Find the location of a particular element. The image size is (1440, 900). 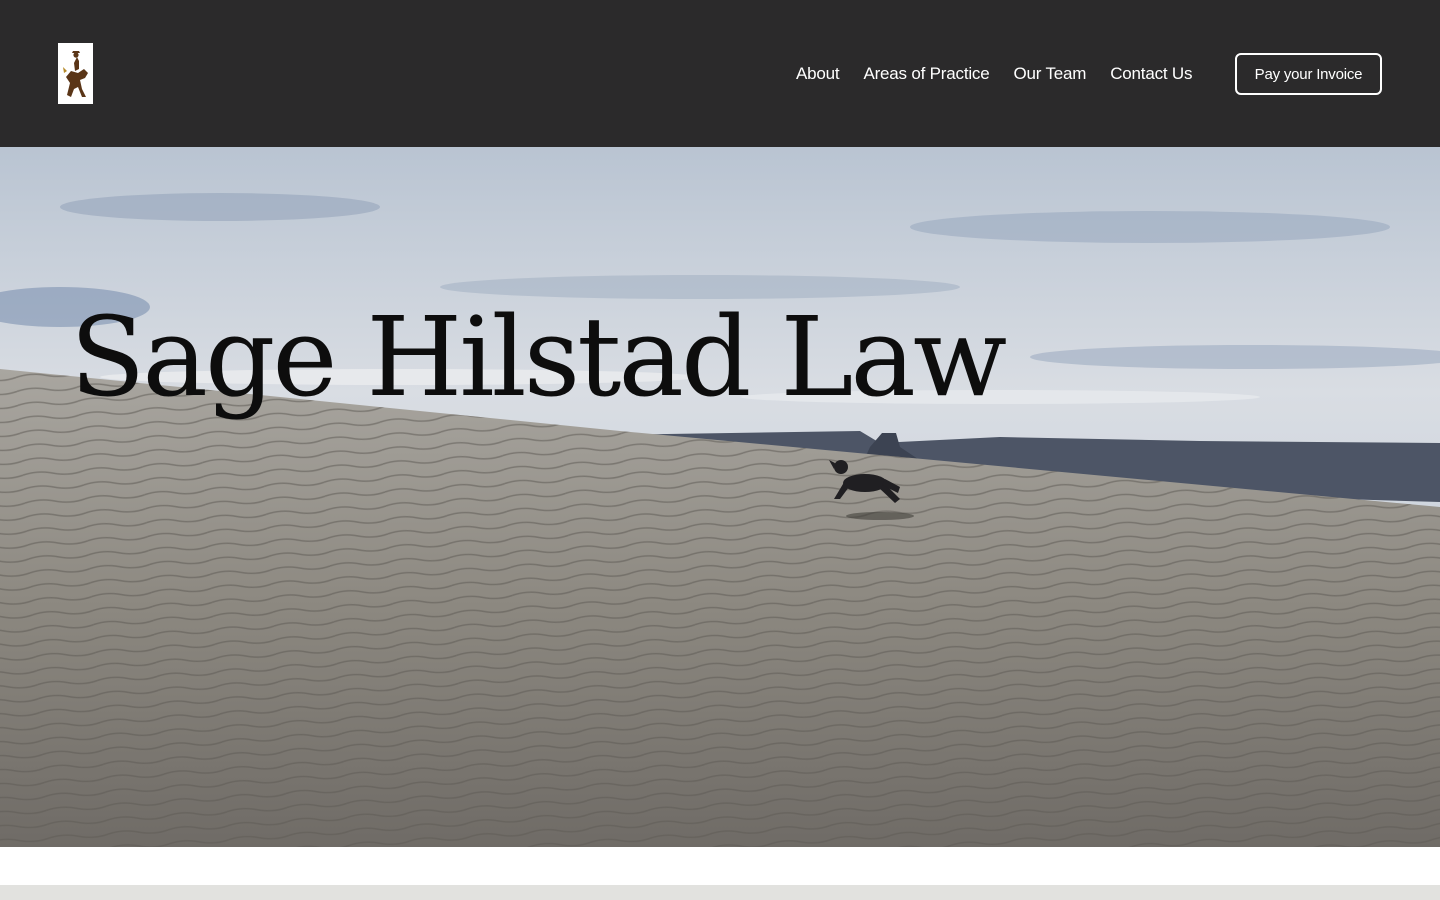

next-section-strip is located at coordinates (720, 892).